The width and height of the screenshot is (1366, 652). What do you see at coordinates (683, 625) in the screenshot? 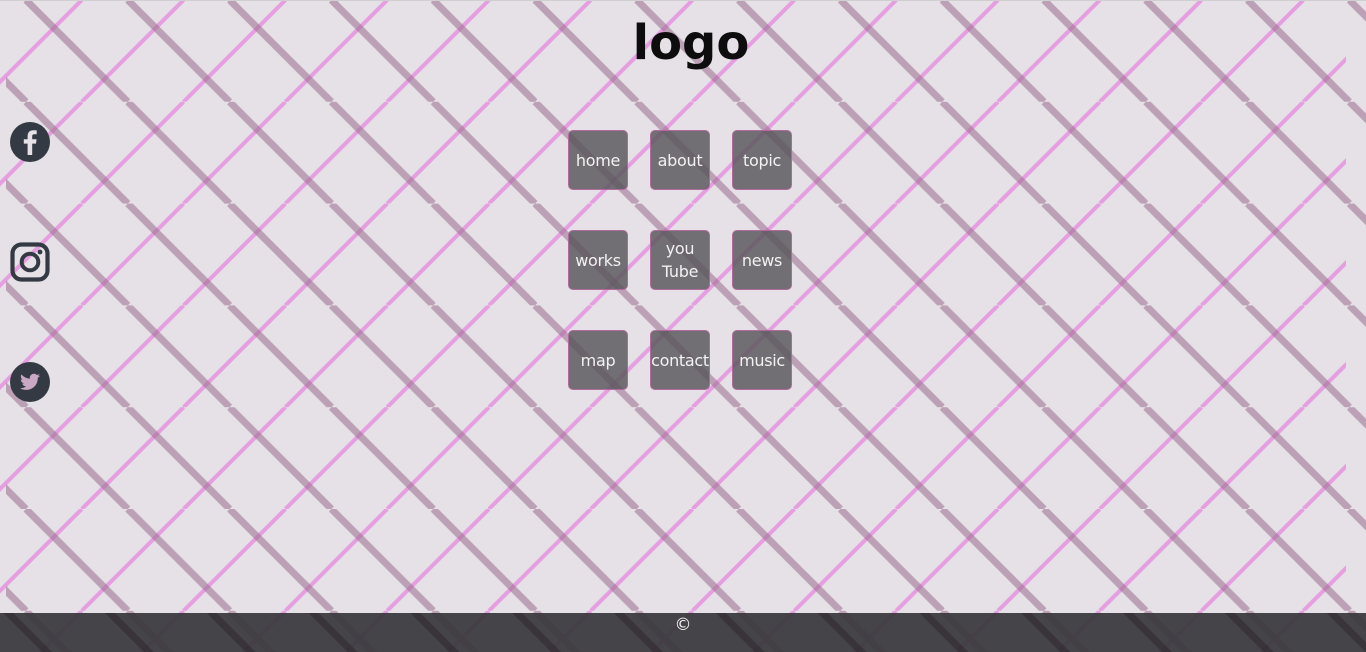
I see `copyright-text: ©` at bounding box center [683, 625].